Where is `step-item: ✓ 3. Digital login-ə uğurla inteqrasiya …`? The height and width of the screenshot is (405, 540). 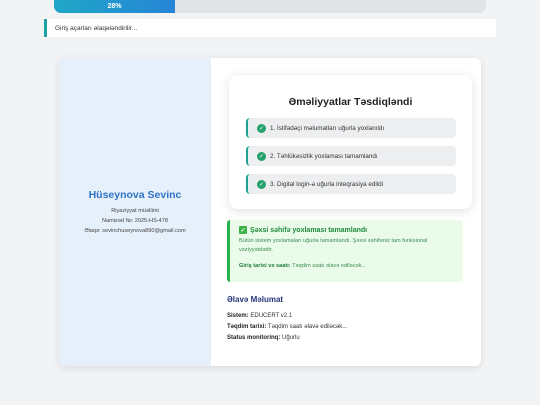 step-item: ✓ 3. Digital login-ə uğurla inteqrasiya … is located at coordinates (351, 184).